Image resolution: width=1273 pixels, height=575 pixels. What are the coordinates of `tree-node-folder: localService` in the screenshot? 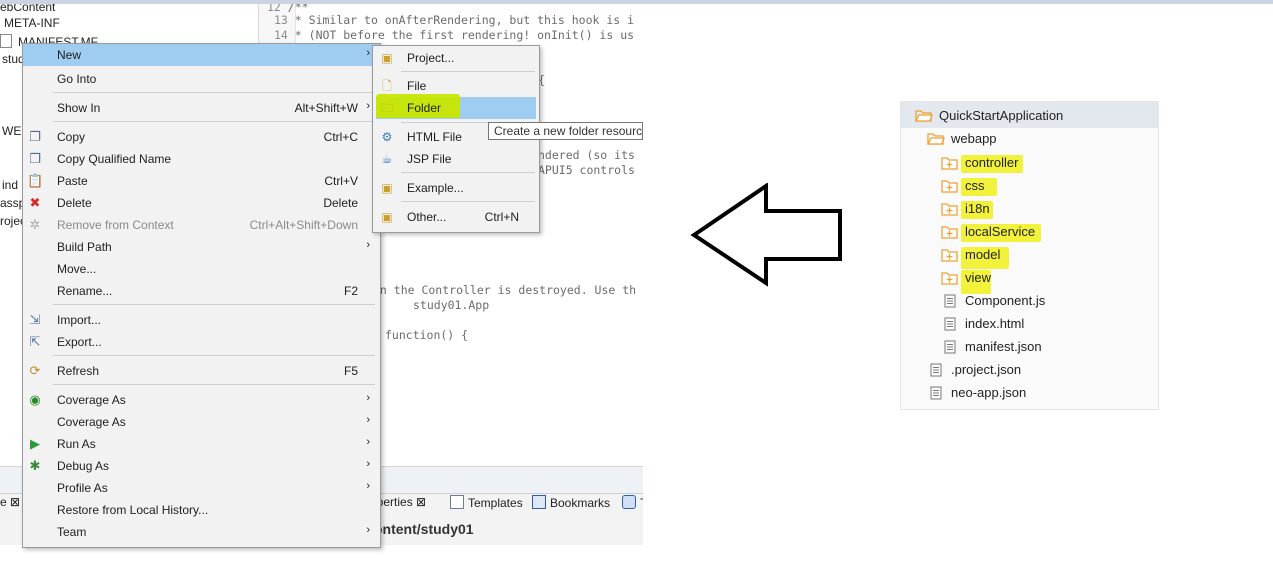 It's located at (988, 234).